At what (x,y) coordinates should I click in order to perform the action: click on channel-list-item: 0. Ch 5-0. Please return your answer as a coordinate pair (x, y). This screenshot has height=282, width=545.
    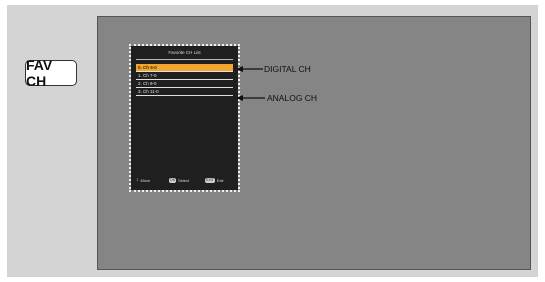
    Looking at the image, I should click on (184, 68).